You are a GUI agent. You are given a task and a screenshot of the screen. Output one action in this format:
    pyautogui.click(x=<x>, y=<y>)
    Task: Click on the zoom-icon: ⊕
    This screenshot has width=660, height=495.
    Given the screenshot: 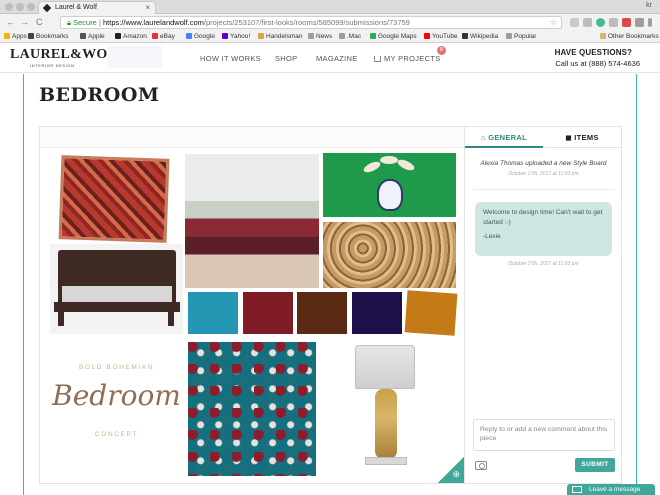 What is the action you would take?
    pyautogui.click(x=456, y=474)
    